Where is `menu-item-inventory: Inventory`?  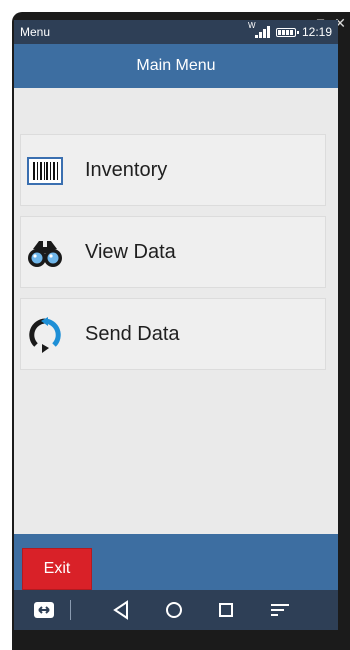
menu-item-inventory: Inventory is located at coordinates (173, 170).